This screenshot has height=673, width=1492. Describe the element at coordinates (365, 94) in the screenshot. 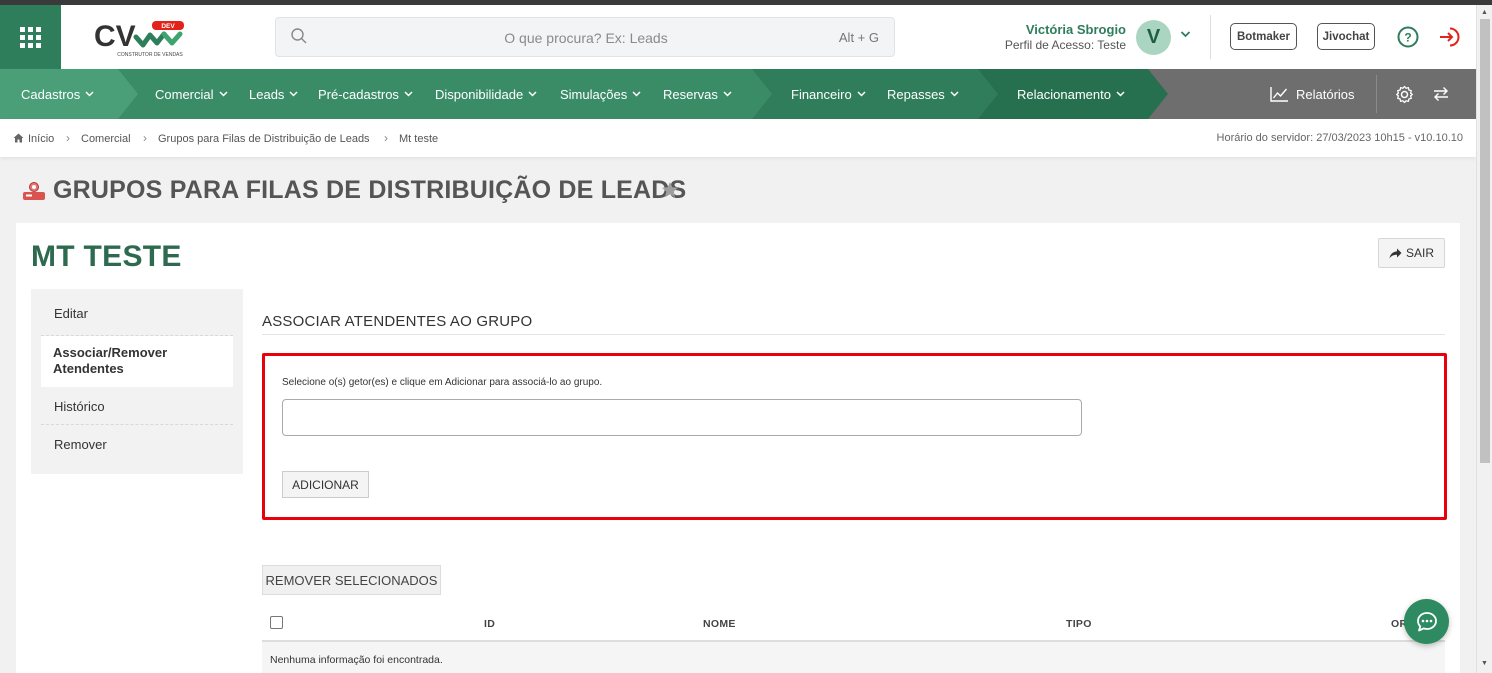

I see `nav-pre-cadastros: Pré-cadastros` at that location.